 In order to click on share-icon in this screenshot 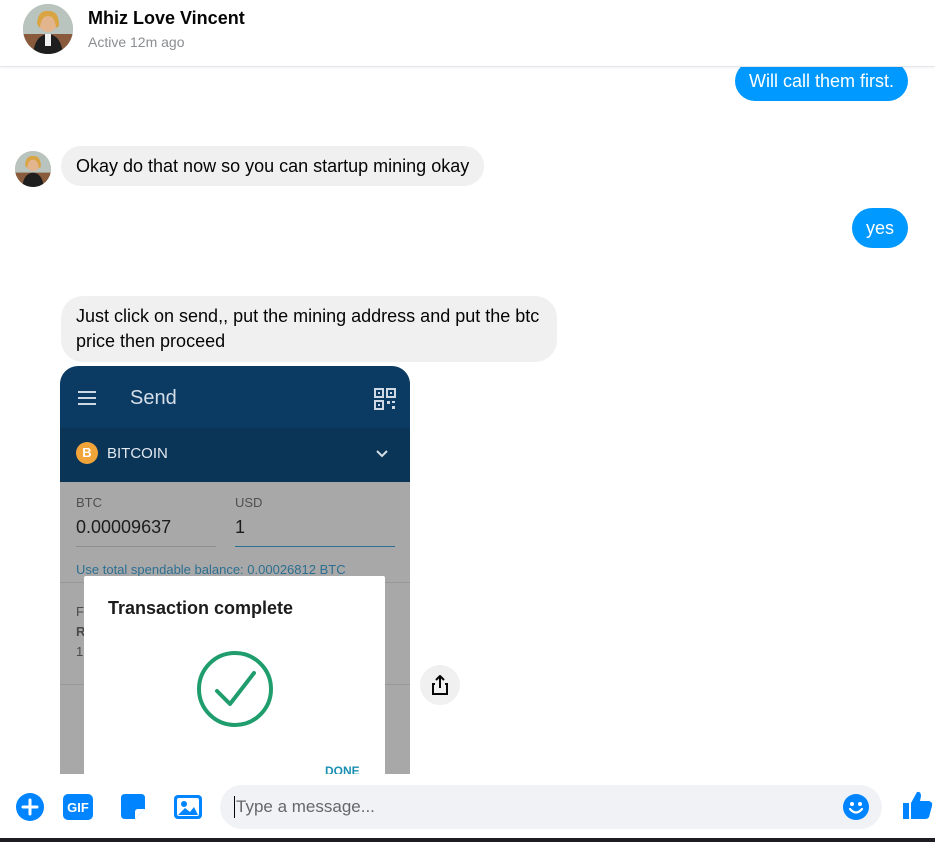, I will do `click(440, 685)`.